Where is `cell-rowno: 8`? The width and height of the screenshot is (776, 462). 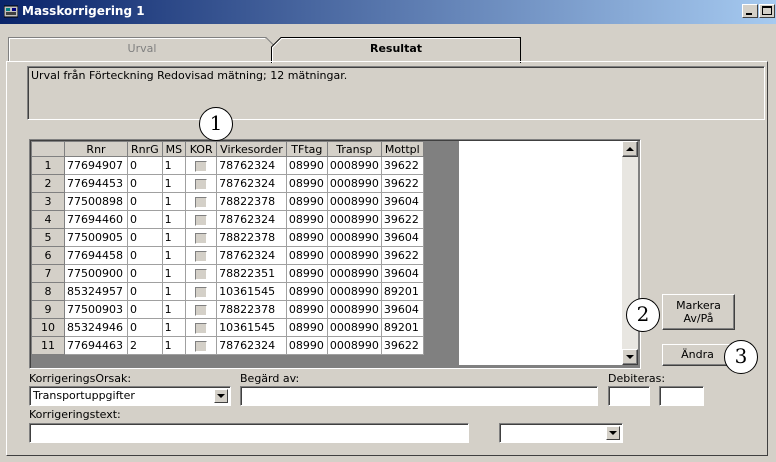
cell-rowno: 8 is located at coordinates (48, 291).